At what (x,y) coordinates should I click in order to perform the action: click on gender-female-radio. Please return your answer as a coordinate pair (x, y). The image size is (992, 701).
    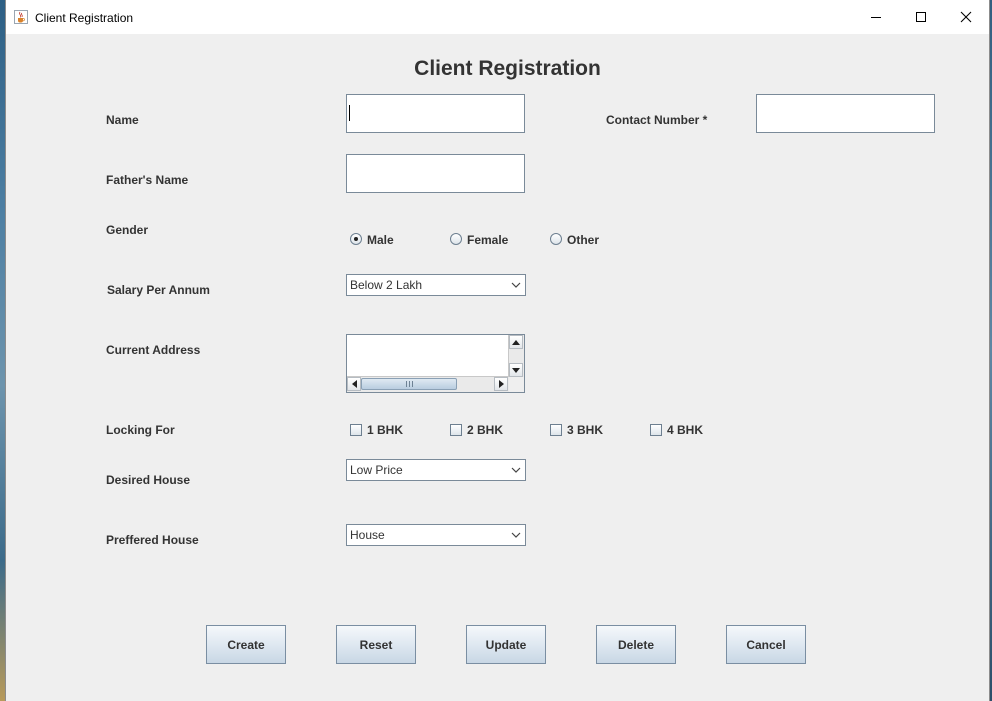
    Looking at the image, I should click on (456, 239).